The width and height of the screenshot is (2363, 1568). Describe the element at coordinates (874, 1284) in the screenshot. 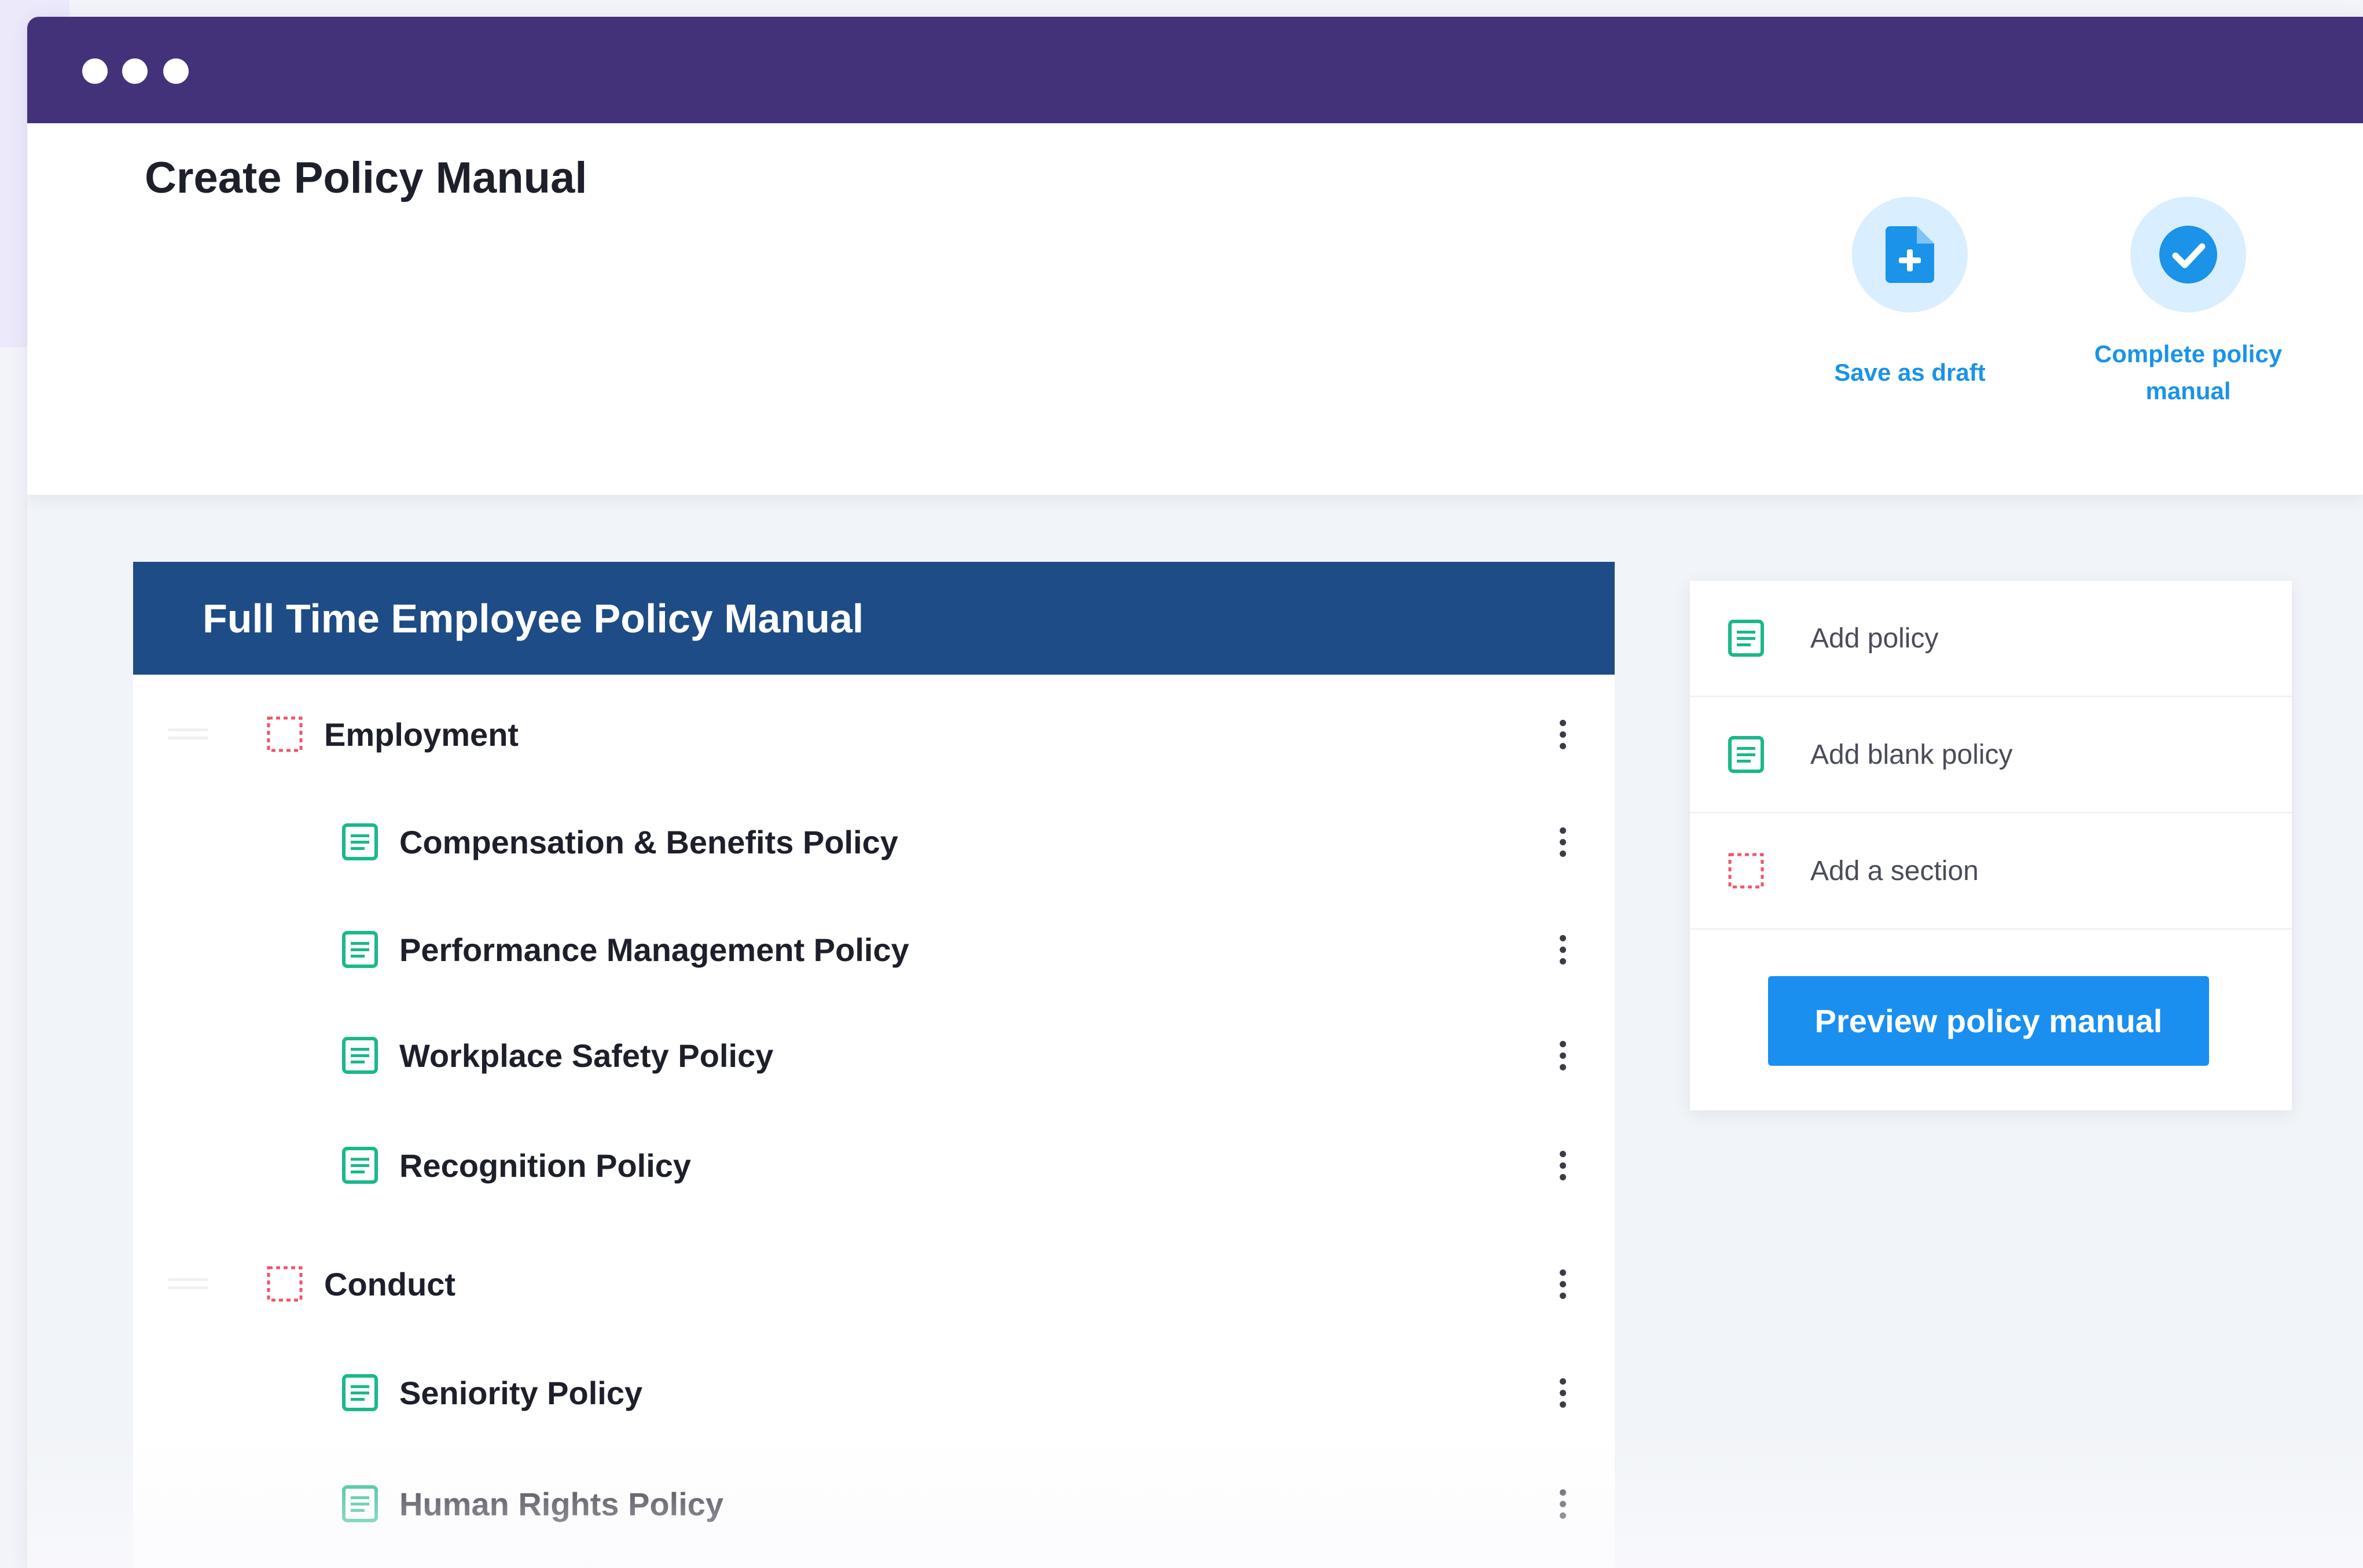

I see `section-row-conduct: Conduct` at that location.